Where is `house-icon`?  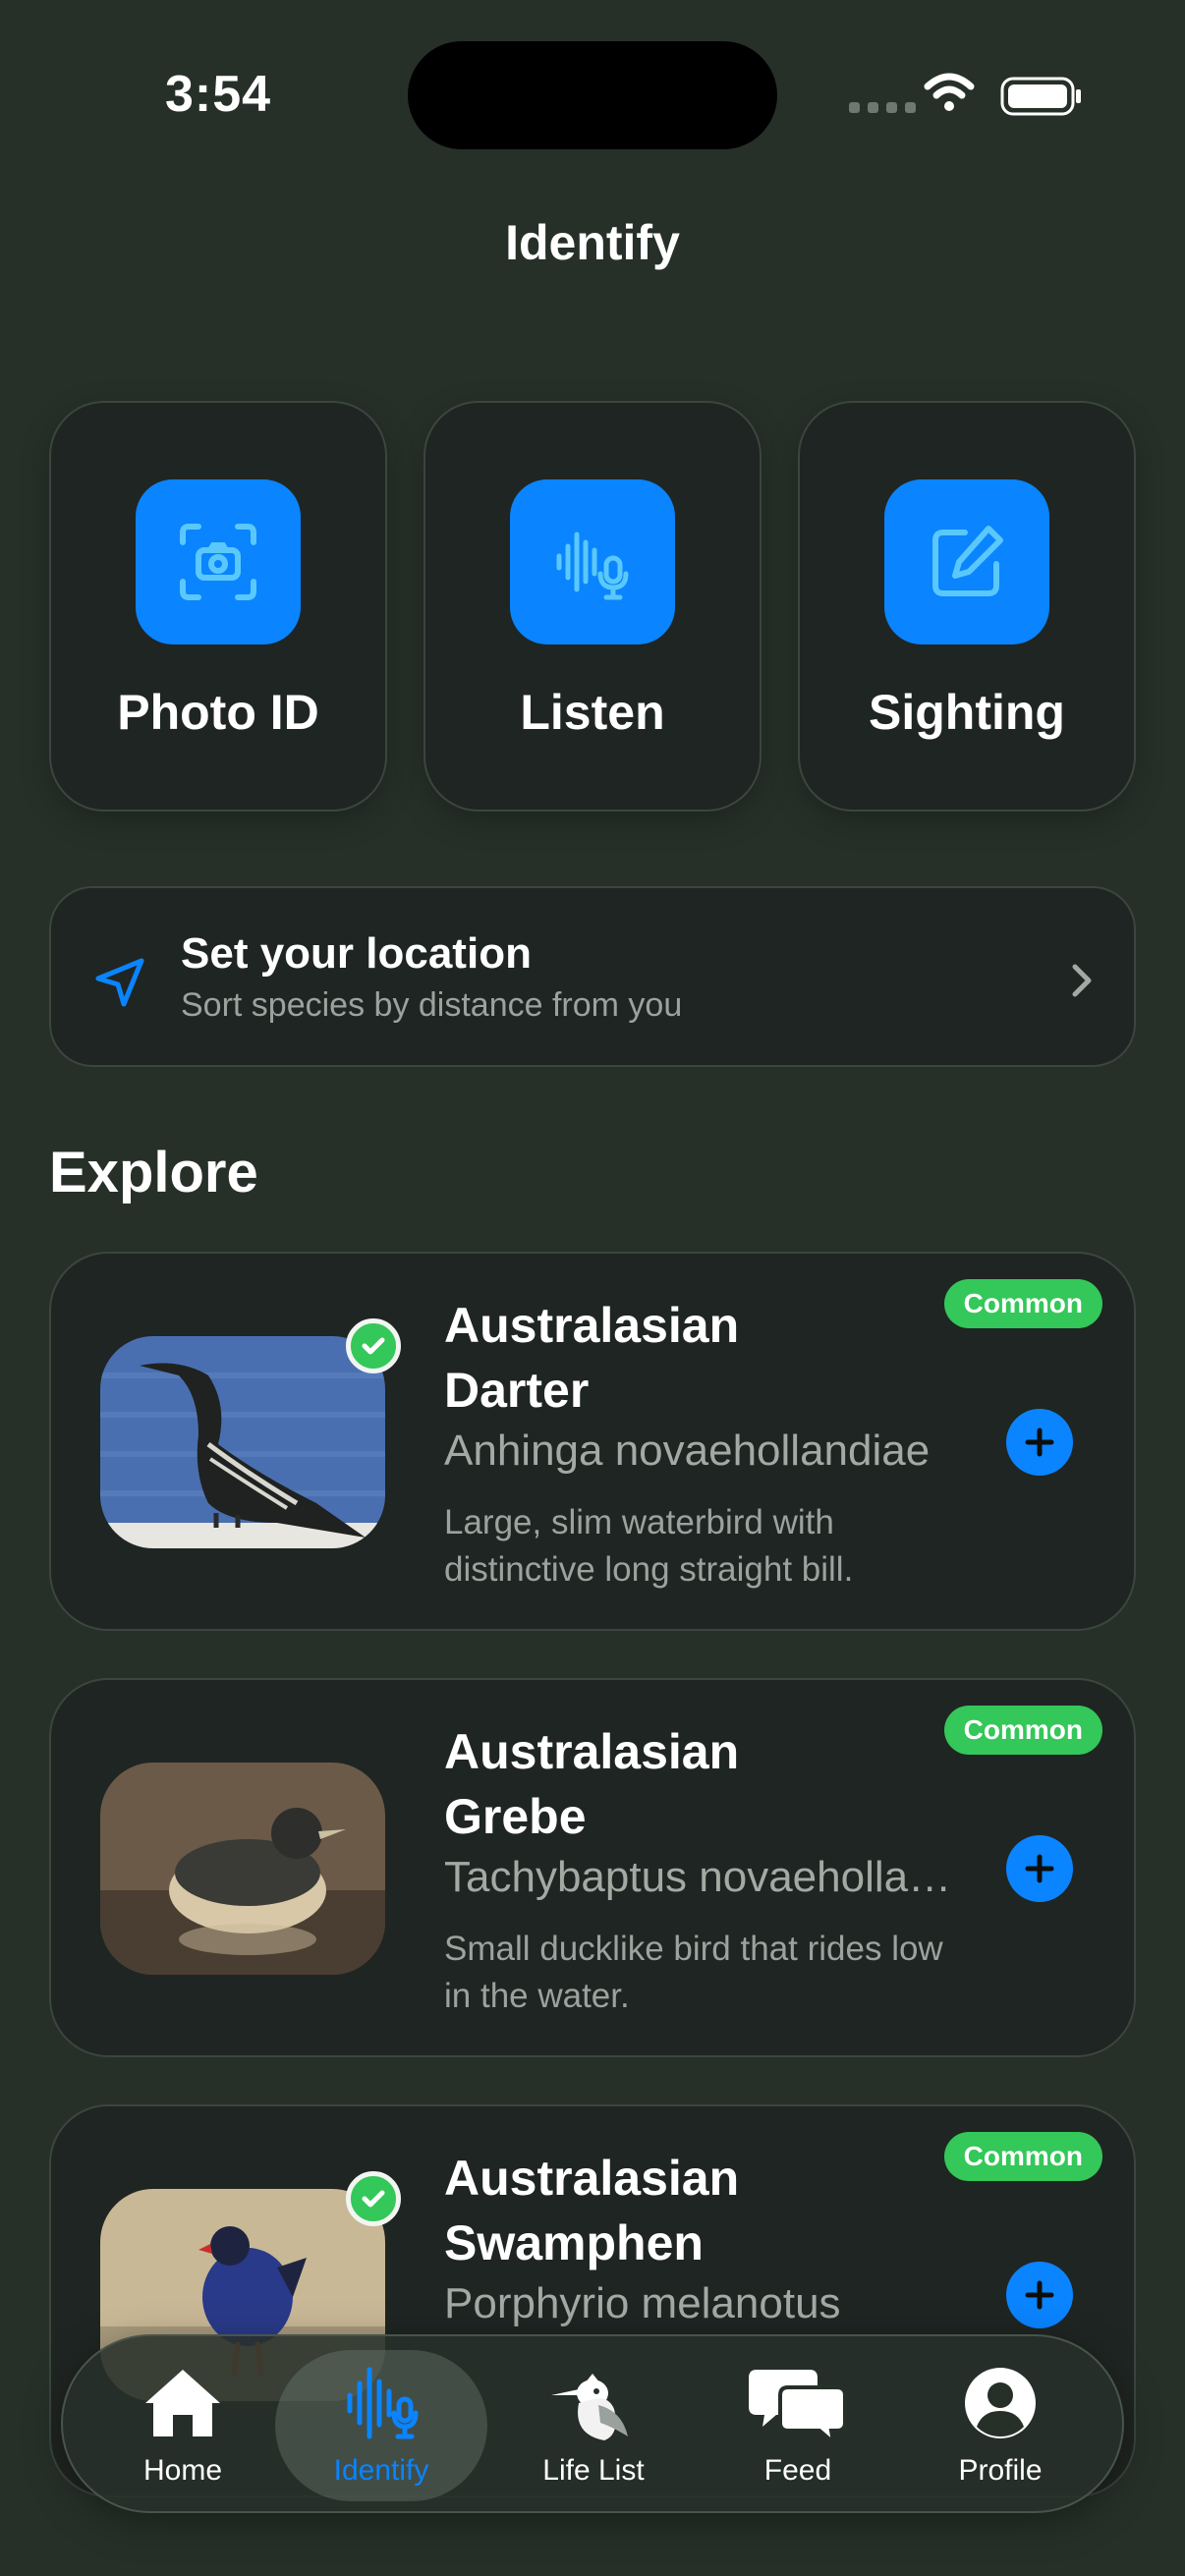 house-icon is located at coordinates (183, 2403).